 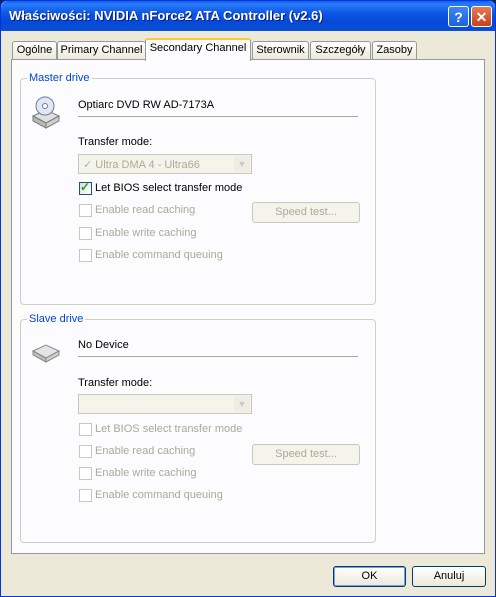 What do you see at coordinates (85, 210) in the screenshot?
I see `master-read-caching-checkbox` at bounding box center [85, 210].